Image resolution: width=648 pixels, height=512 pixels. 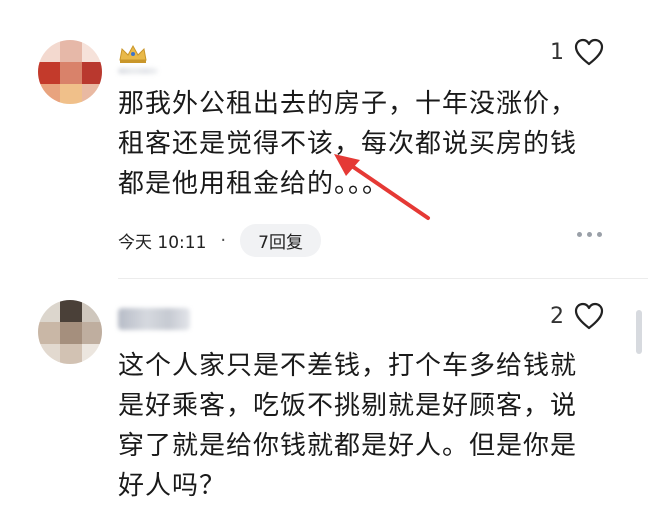 I want to click on more-dots-icon, so click(x=589, y=234).